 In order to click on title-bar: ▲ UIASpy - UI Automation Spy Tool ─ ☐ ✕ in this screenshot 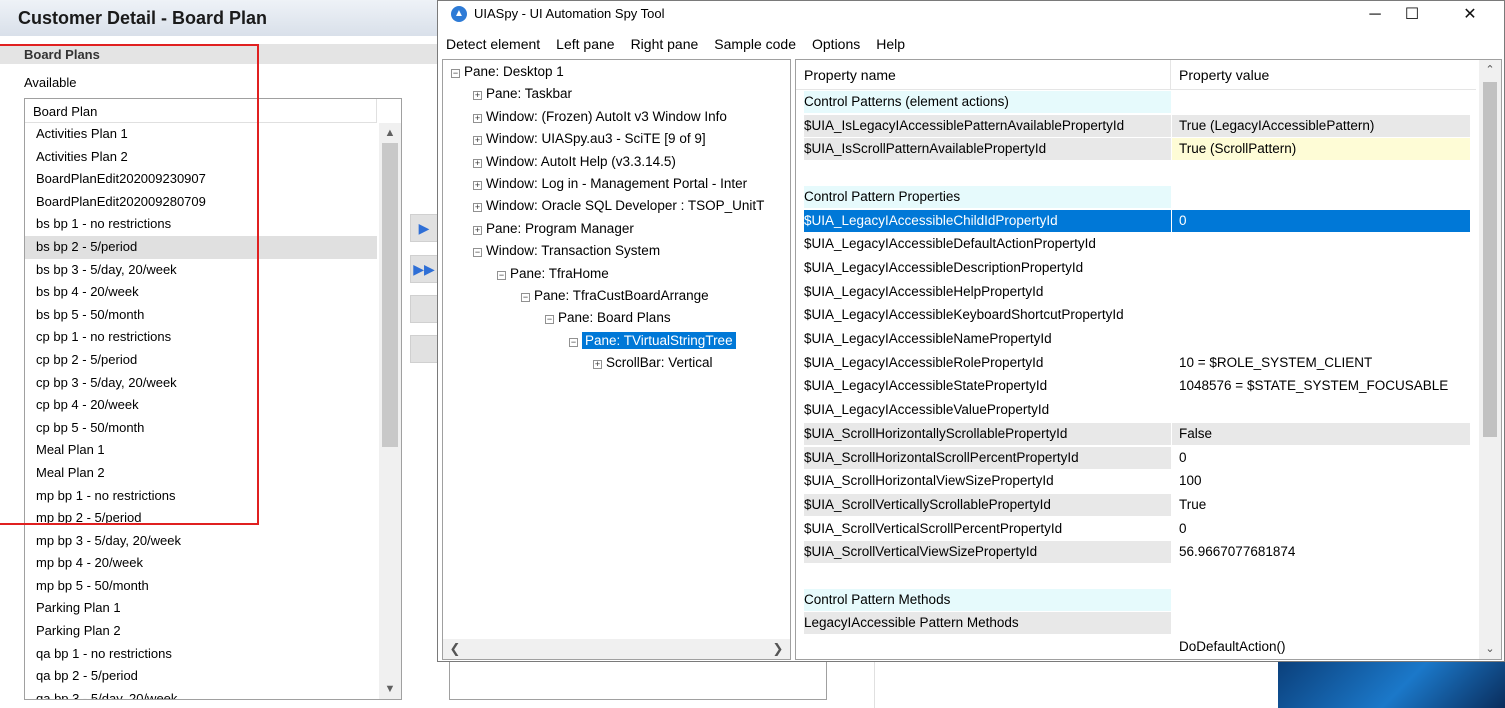, I will do `click(971, 16)`.